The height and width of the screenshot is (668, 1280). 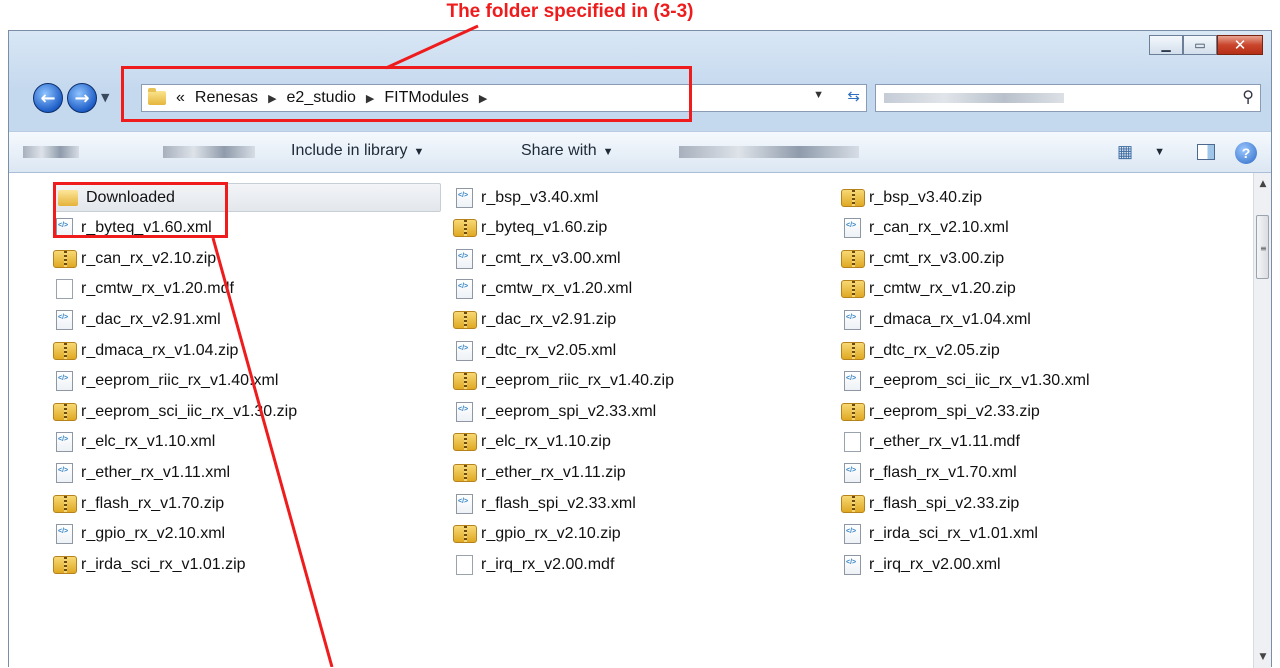 What do you see at coordinates (432, 47) in the screenshot?
I see `address-pointer-line` at bounding box center [432, 47].